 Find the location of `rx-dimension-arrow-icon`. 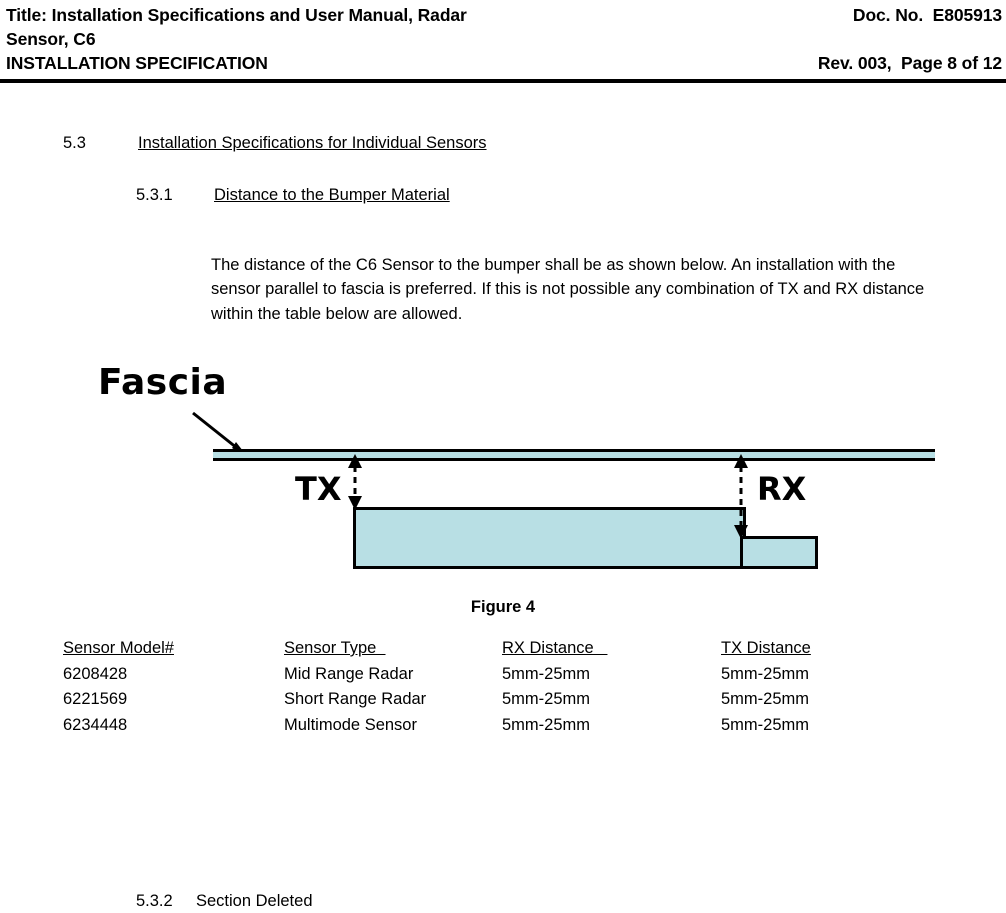

rx-dimension-arrow-icon is located at coordinates (741, 496).